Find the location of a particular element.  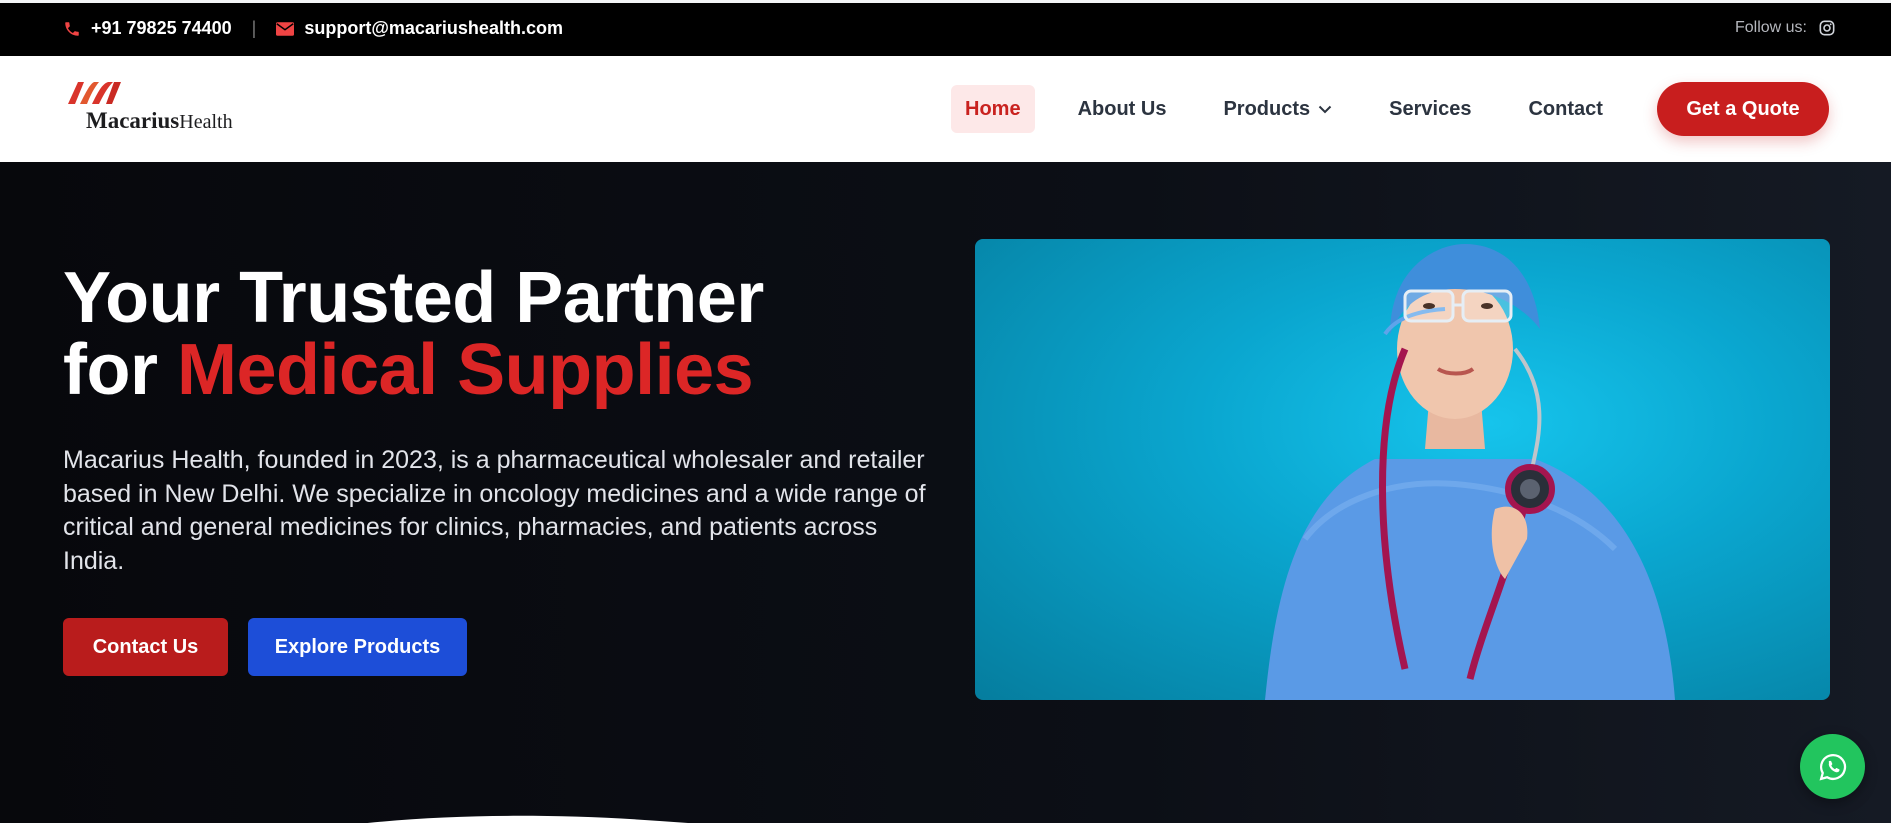

nav-products: Products is located at coordinates (1277, 109).